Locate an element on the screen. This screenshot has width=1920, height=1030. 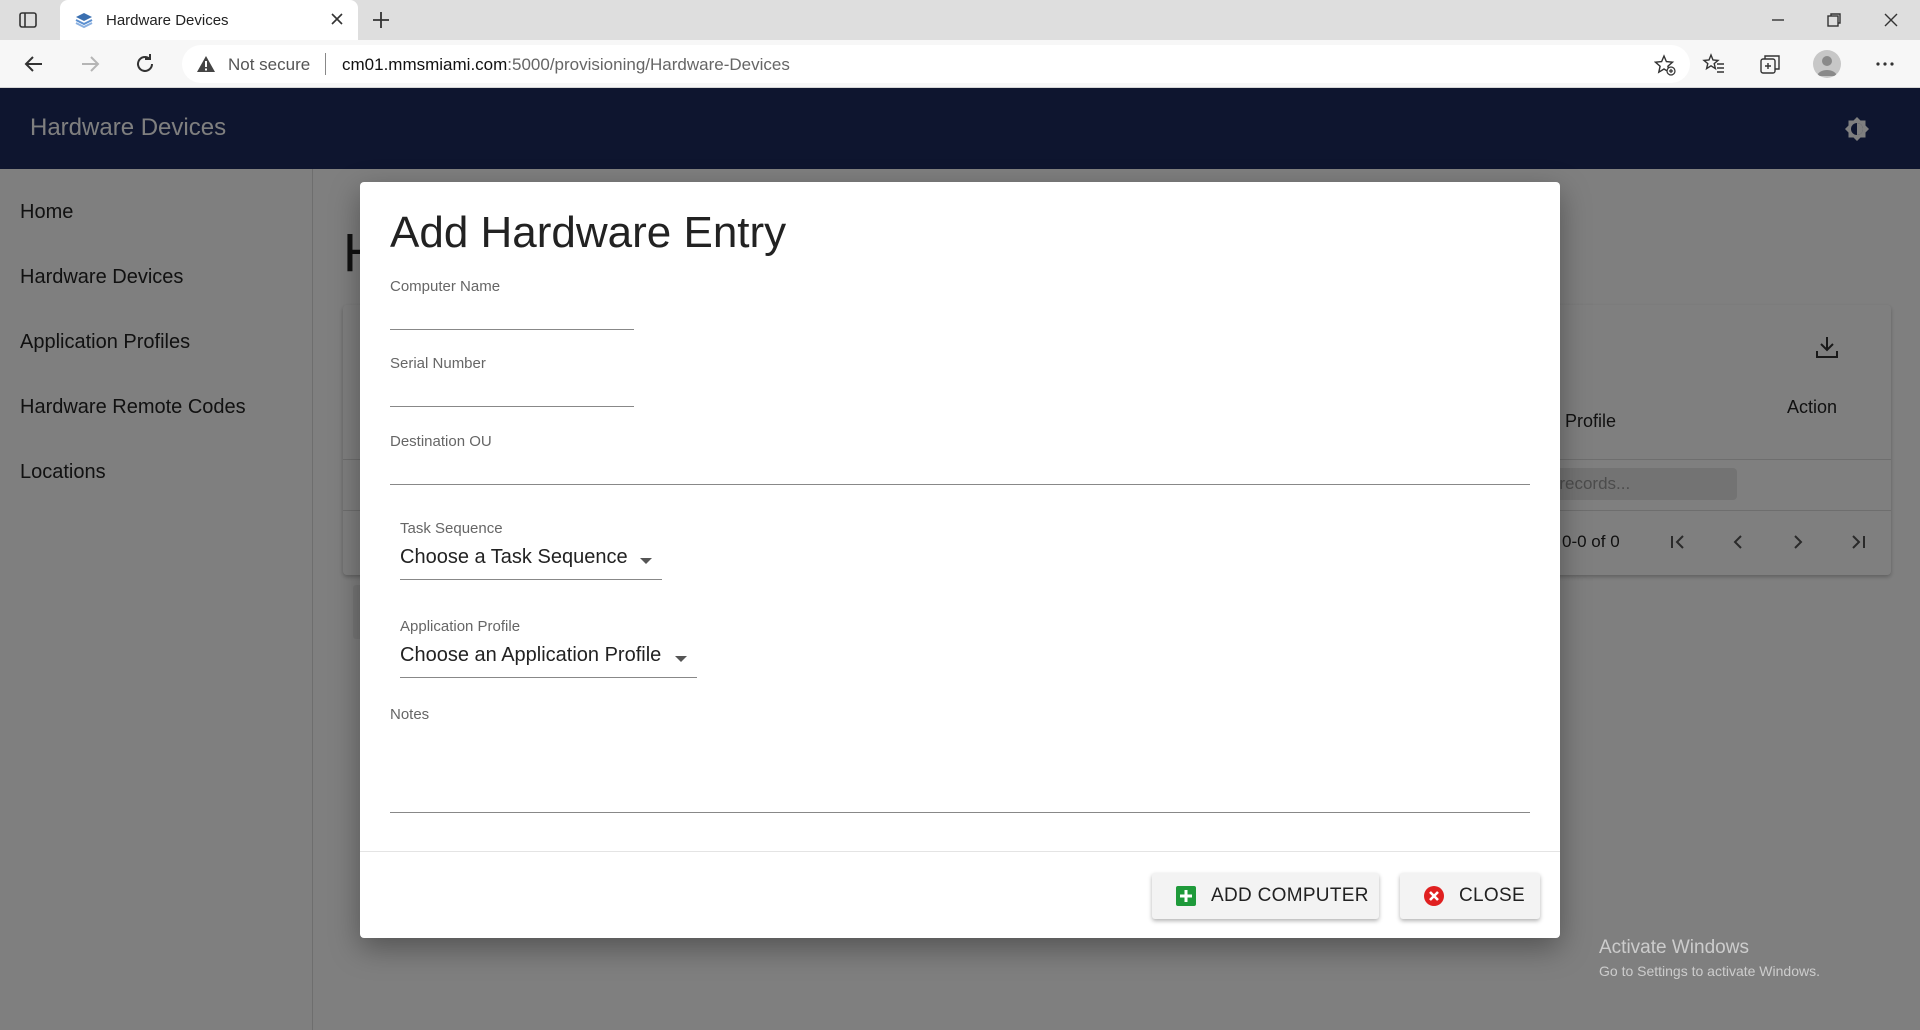
dialog-actions-divider is located at coordinates (960, 851).